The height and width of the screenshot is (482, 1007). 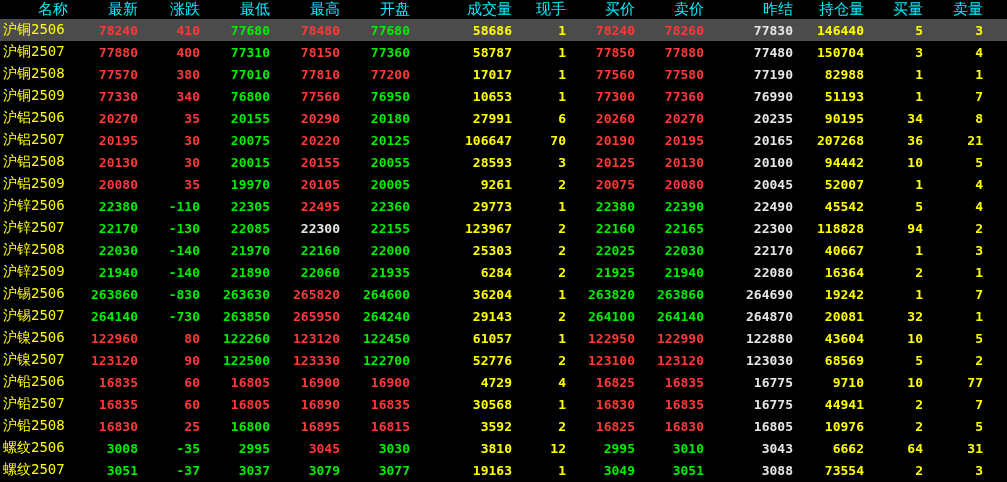 What do you see at coordinates (117, 272) in the screenshot?
I see `table-cell-text: 21940` at bounding box center [117, 272].